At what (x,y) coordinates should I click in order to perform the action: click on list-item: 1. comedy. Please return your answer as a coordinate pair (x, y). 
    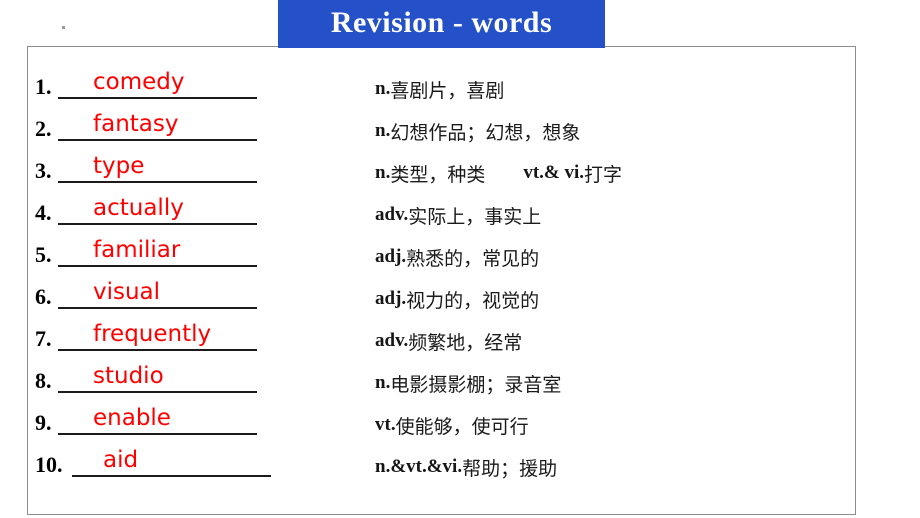
    Looking at the image, I should click on (190, 81).